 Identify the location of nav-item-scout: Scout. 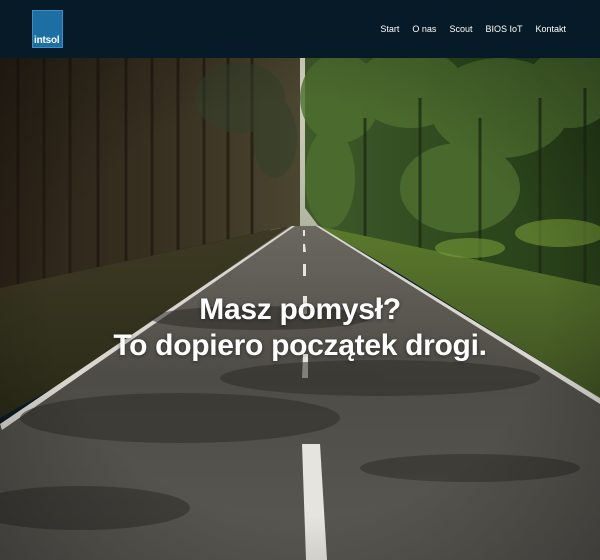
(460, 29).